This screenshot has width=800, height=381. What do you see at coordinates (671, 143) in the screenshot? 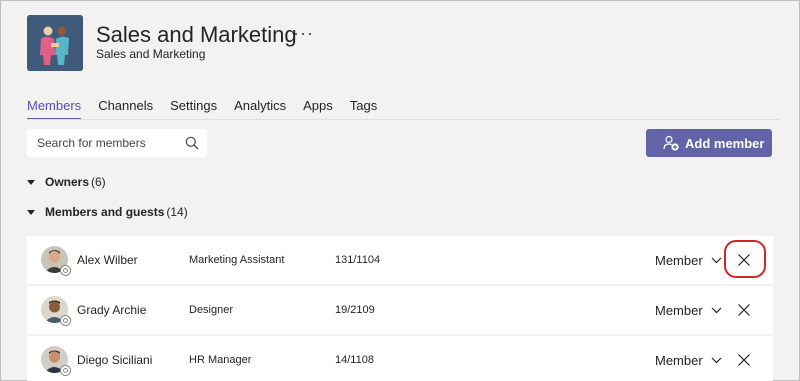
I see `add-person-icon` at bounding box center [671, 143].